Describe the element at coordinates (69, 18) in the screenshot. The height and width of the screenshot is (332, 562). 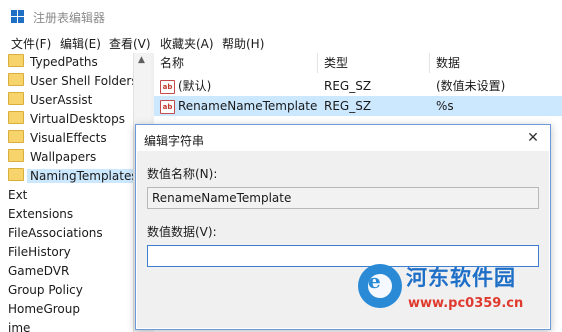
I see `window-title: 注册表编辑器` at that location.